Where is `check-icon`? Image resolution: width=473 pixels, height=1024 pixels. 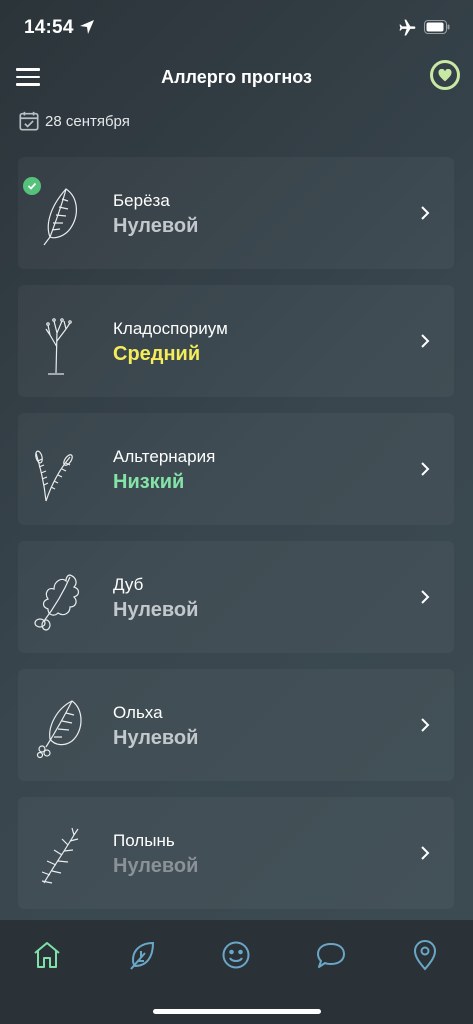
check-icon is located at coordinates (32, 186).